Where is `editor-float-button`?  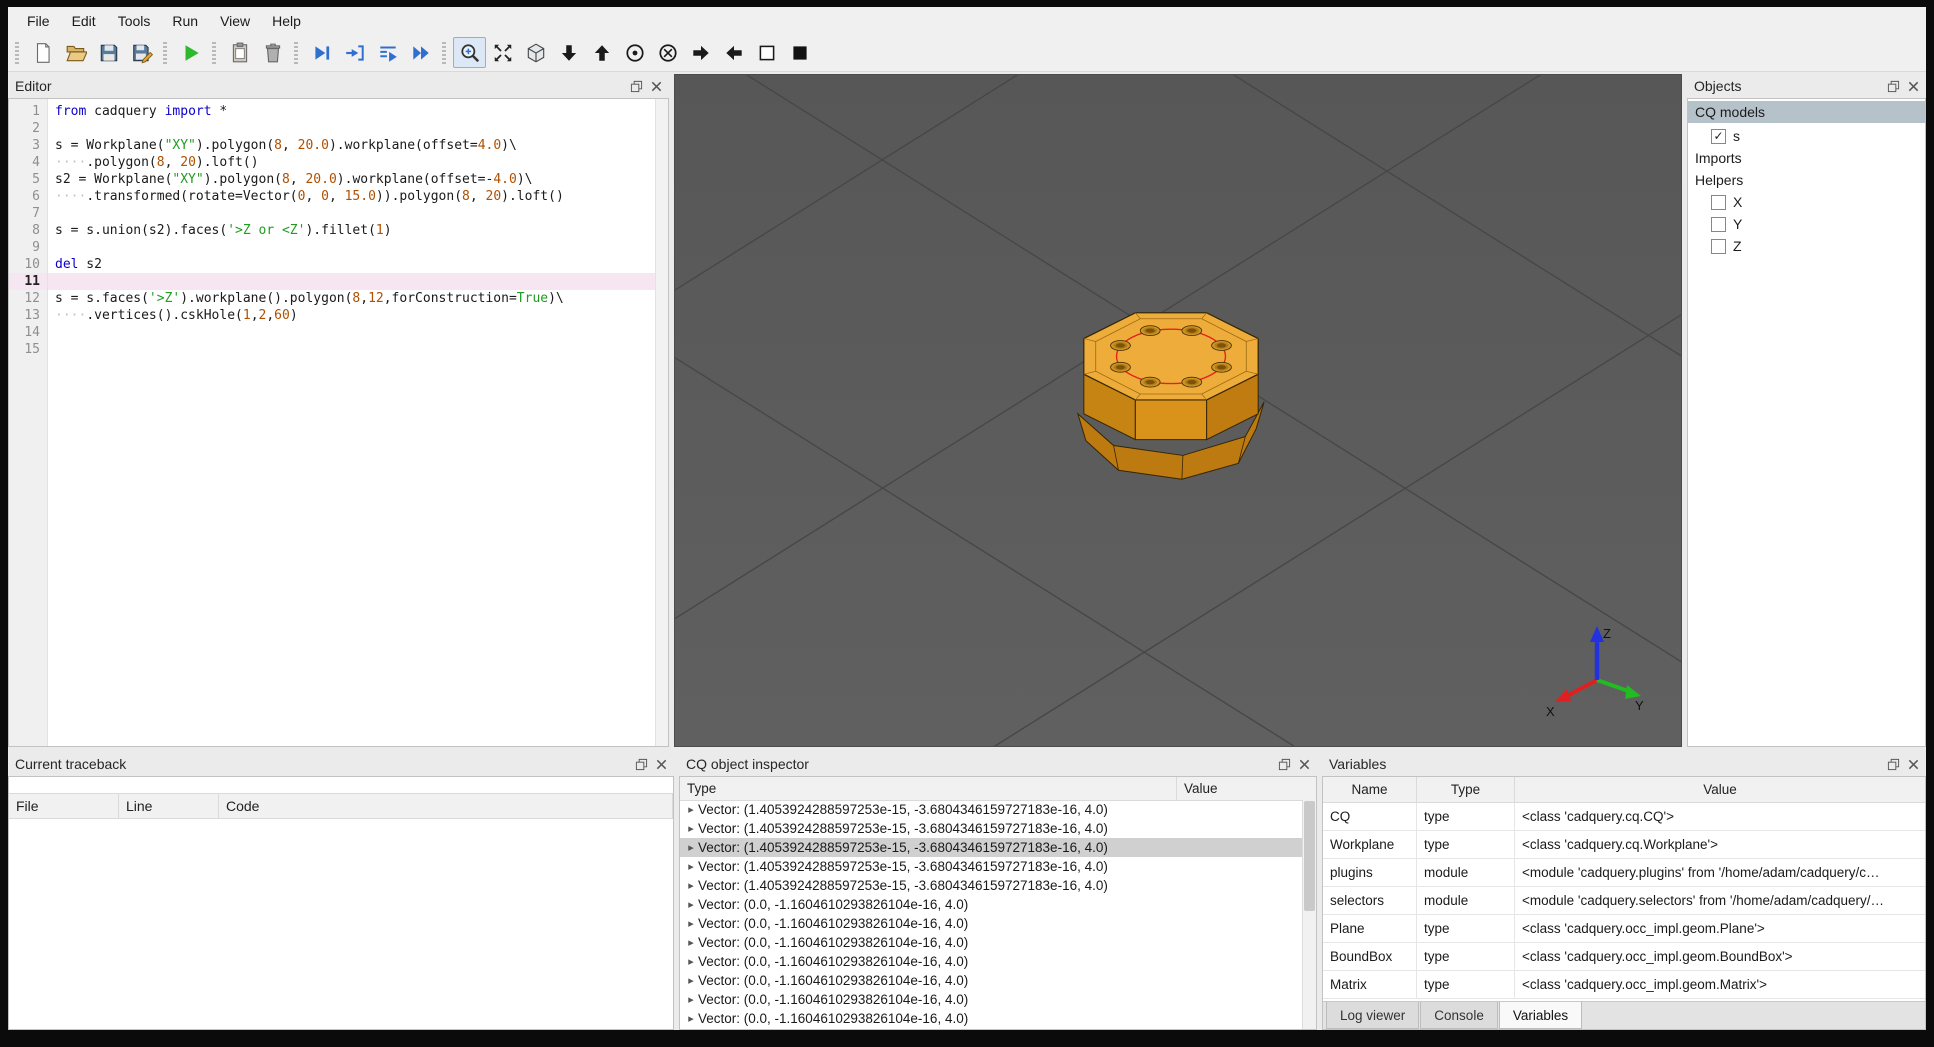 editor-float-button is located at coordinates (636, 86).